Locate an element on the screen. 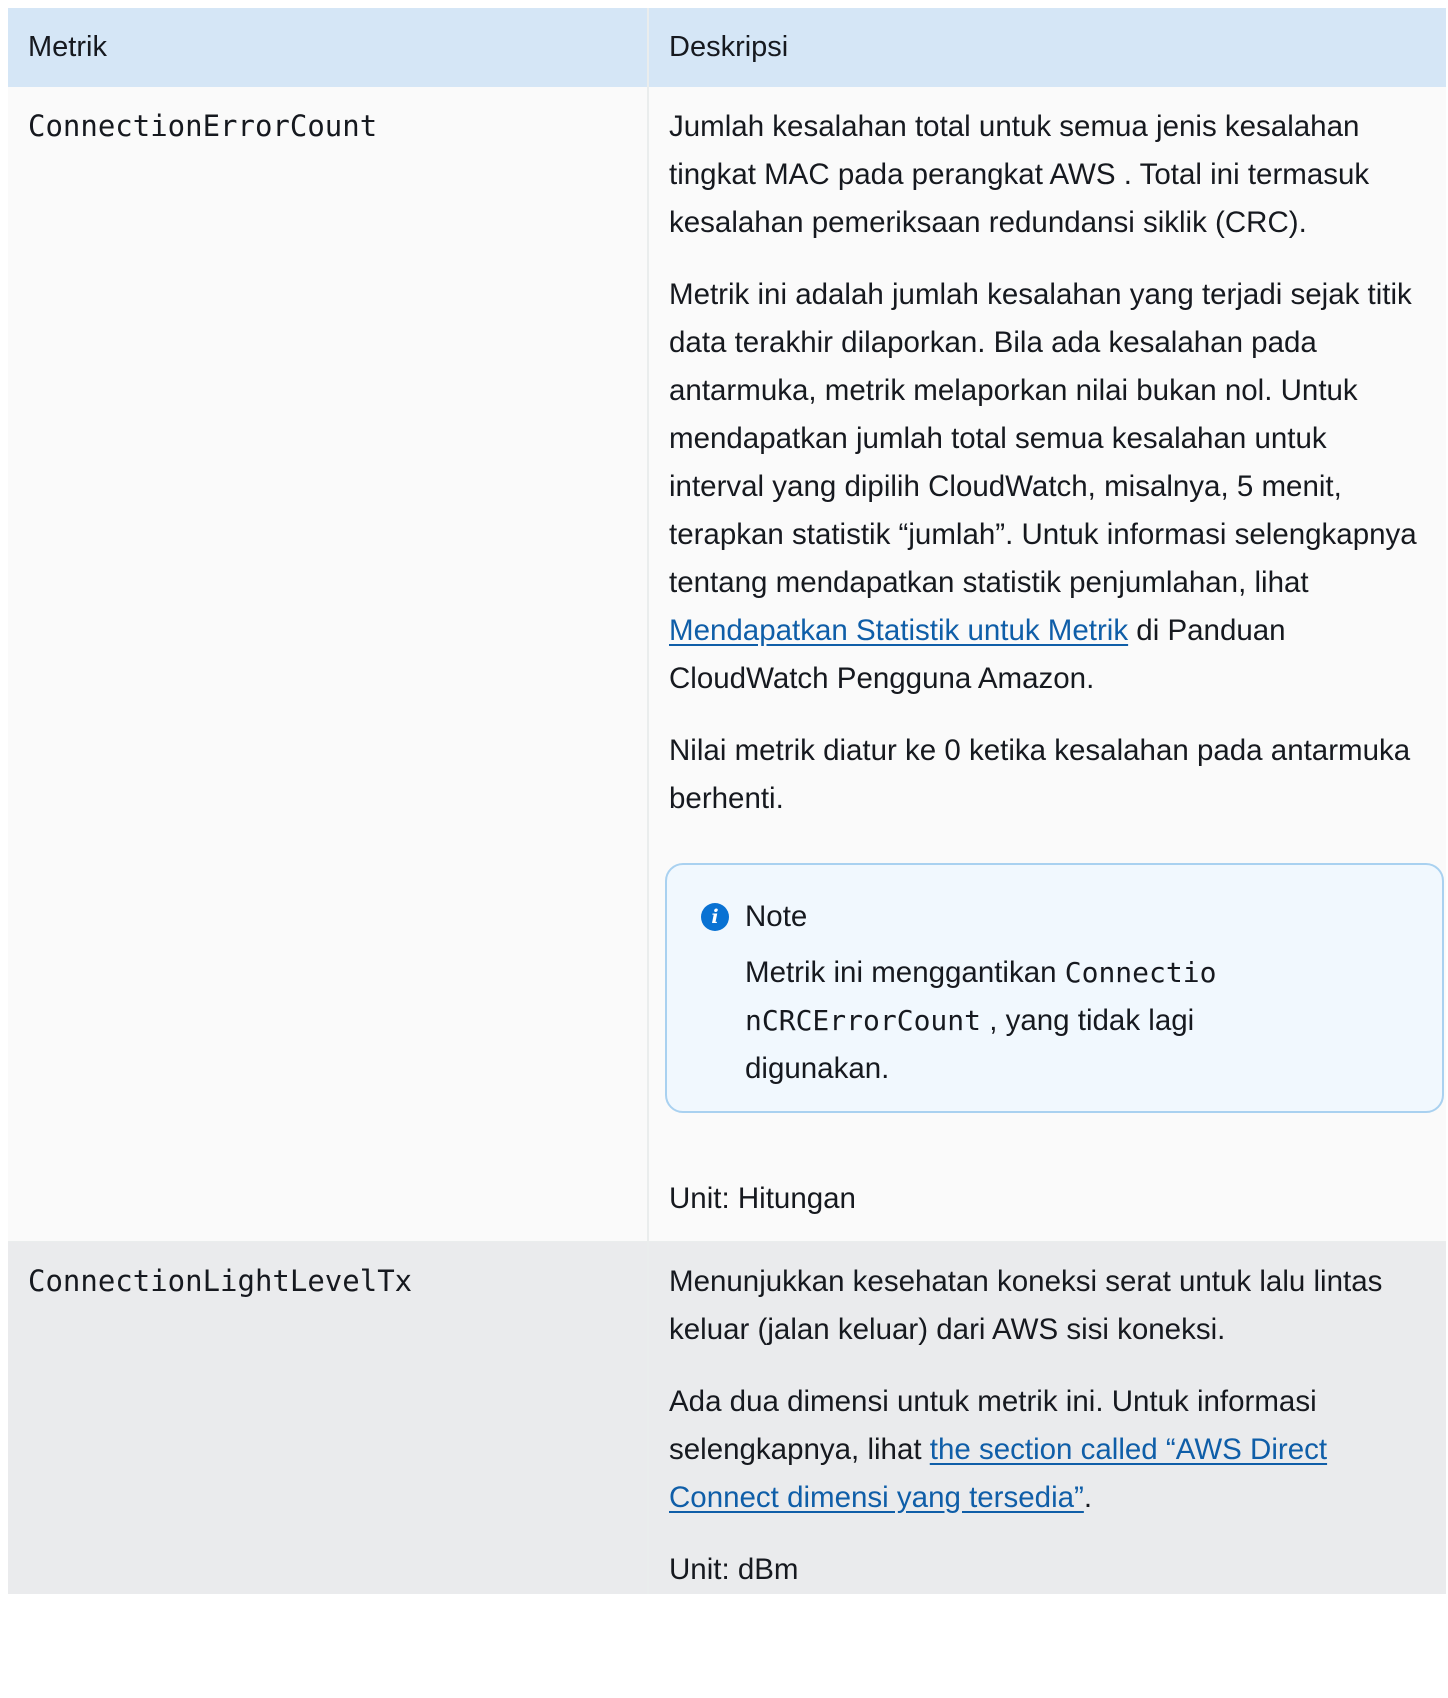 Image resolution: width=1448 pixels, height=1698 pixels. note-title: Note is located at coordinates (776, 916).